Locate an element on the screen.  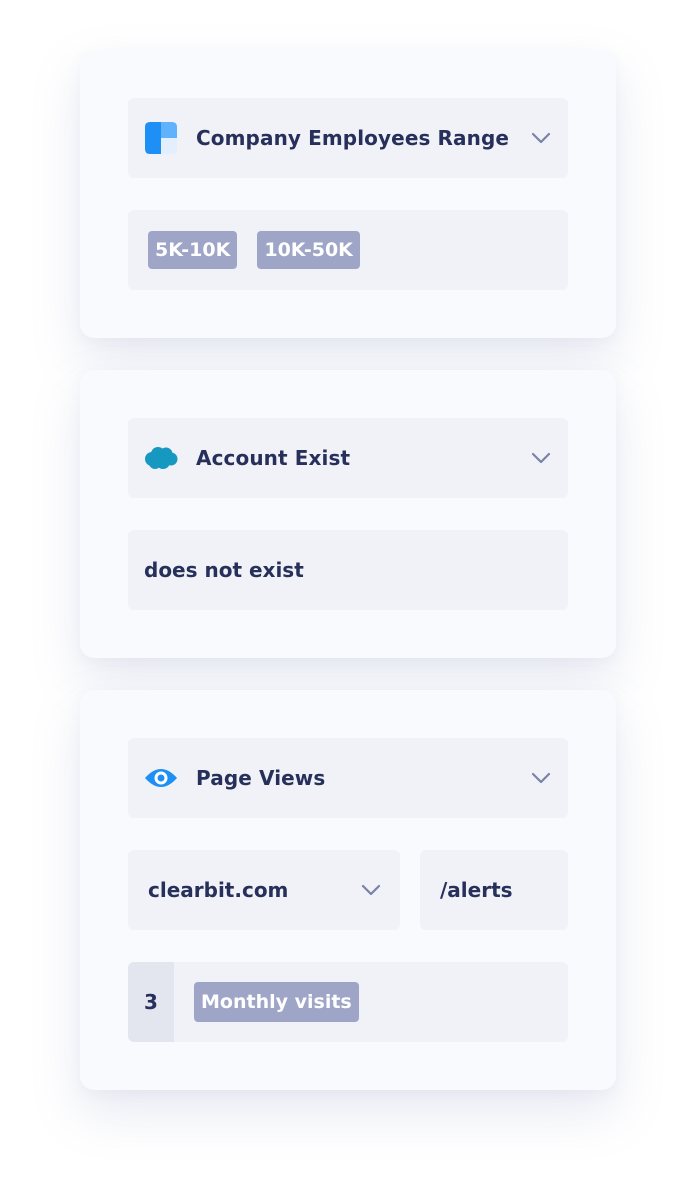
attribute-select-account-exist: Account Exist is located at coordinates (348, 458).